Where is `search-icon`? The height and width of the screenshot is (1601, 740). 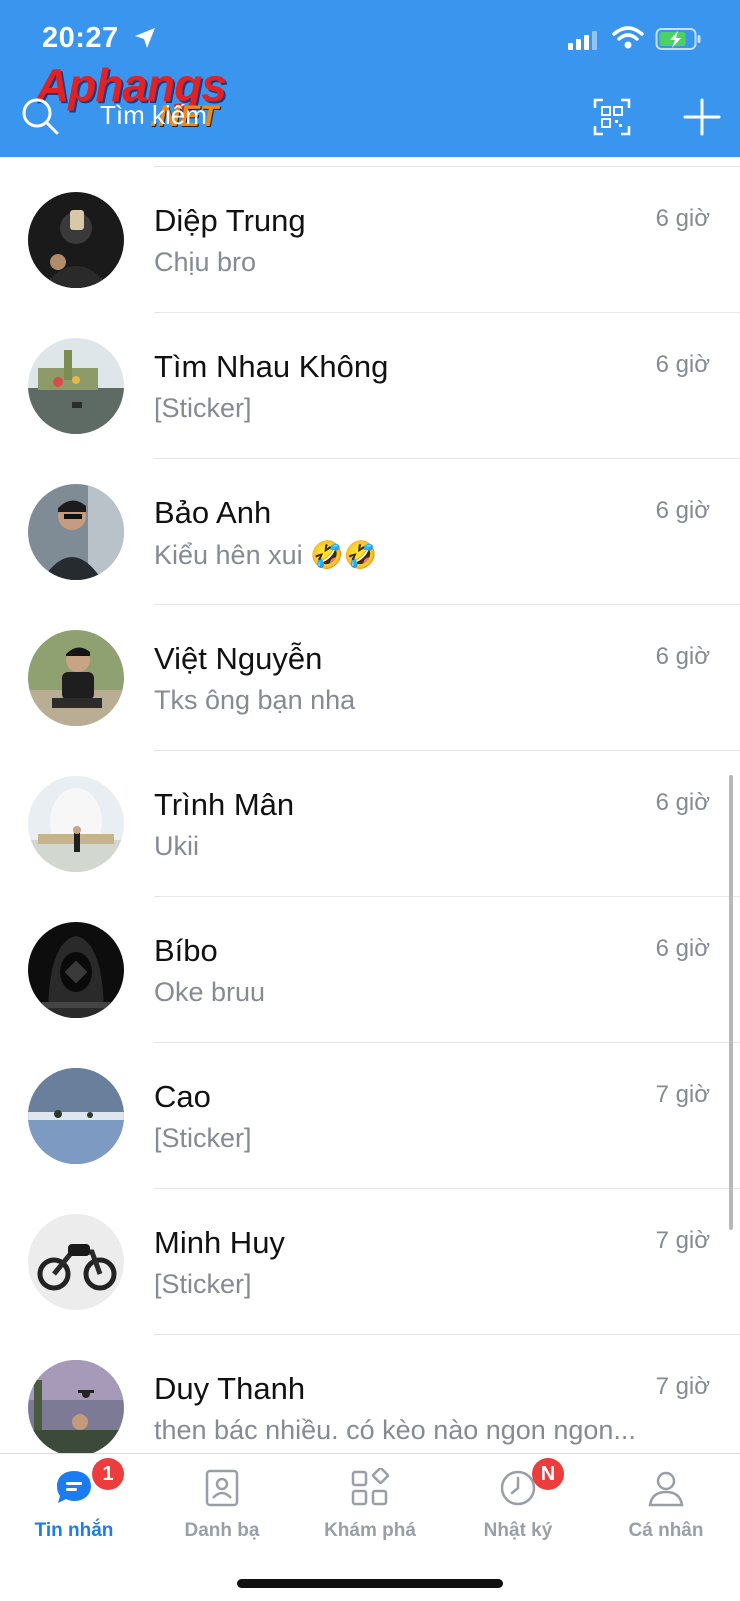 search-icon is located at coordinates (40, 116).